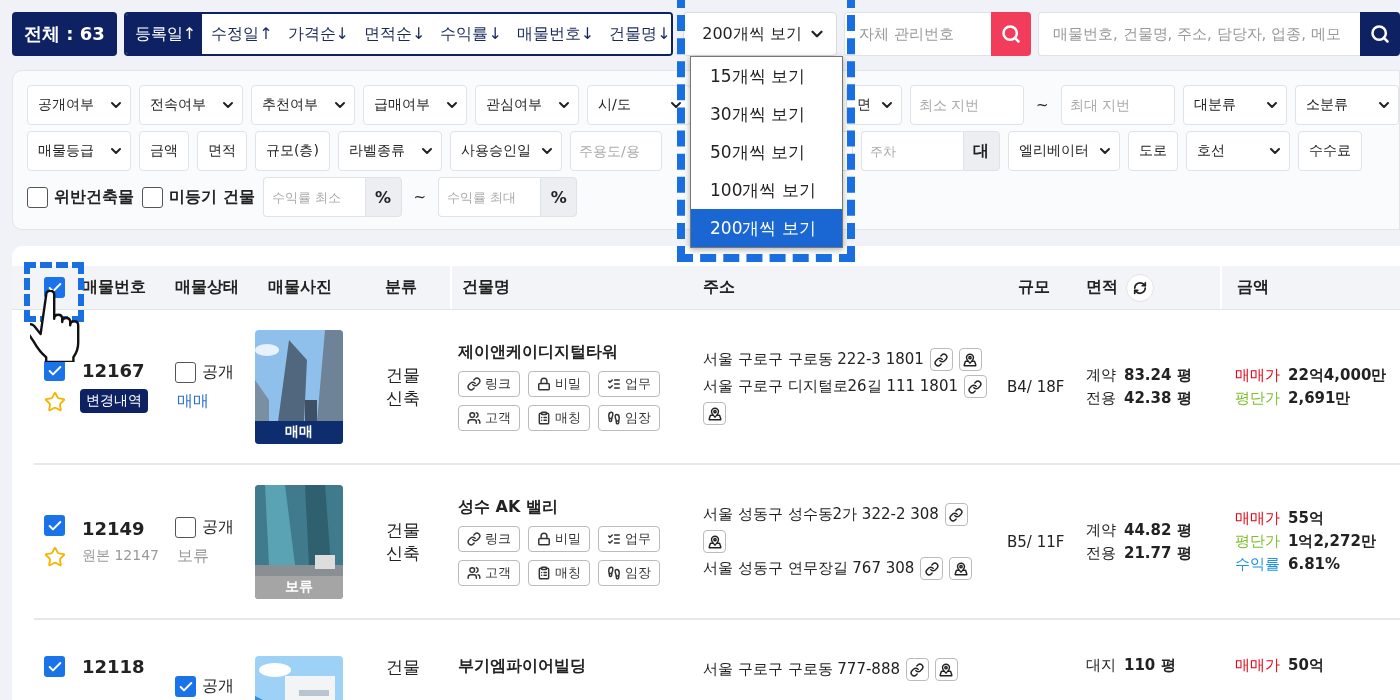  I want to click on area-value: 110 평, so click(1150, 665).